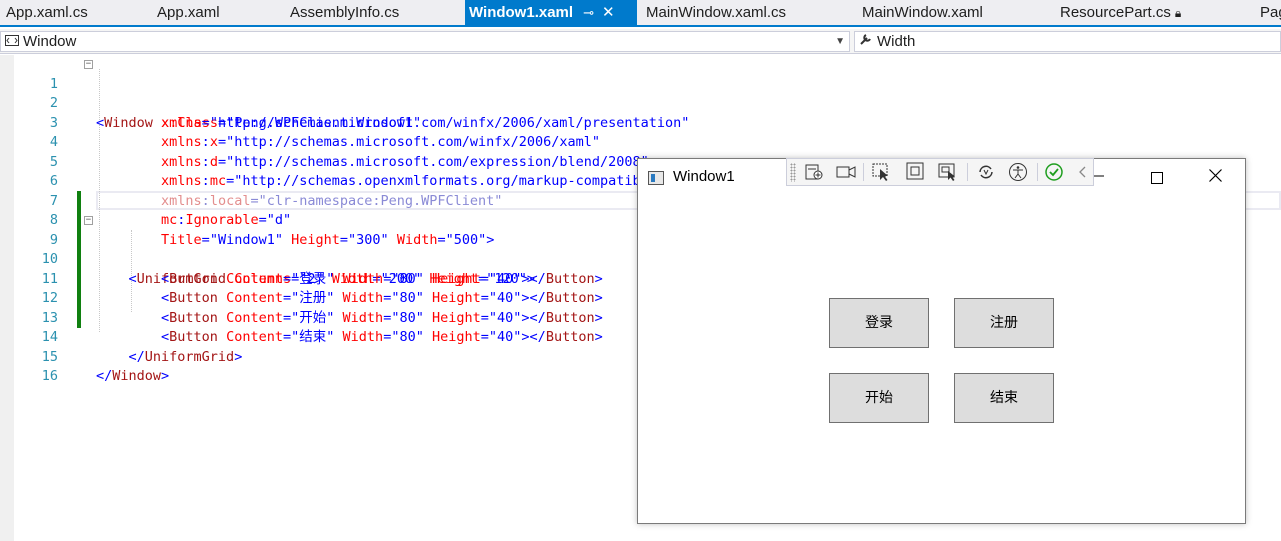 This screenshot has width=1281, height=541. What do you see at coordinates (521, 12) in the screenshot?
I see `tab-label: Window1.xaml` at bounding box center [521, 12].